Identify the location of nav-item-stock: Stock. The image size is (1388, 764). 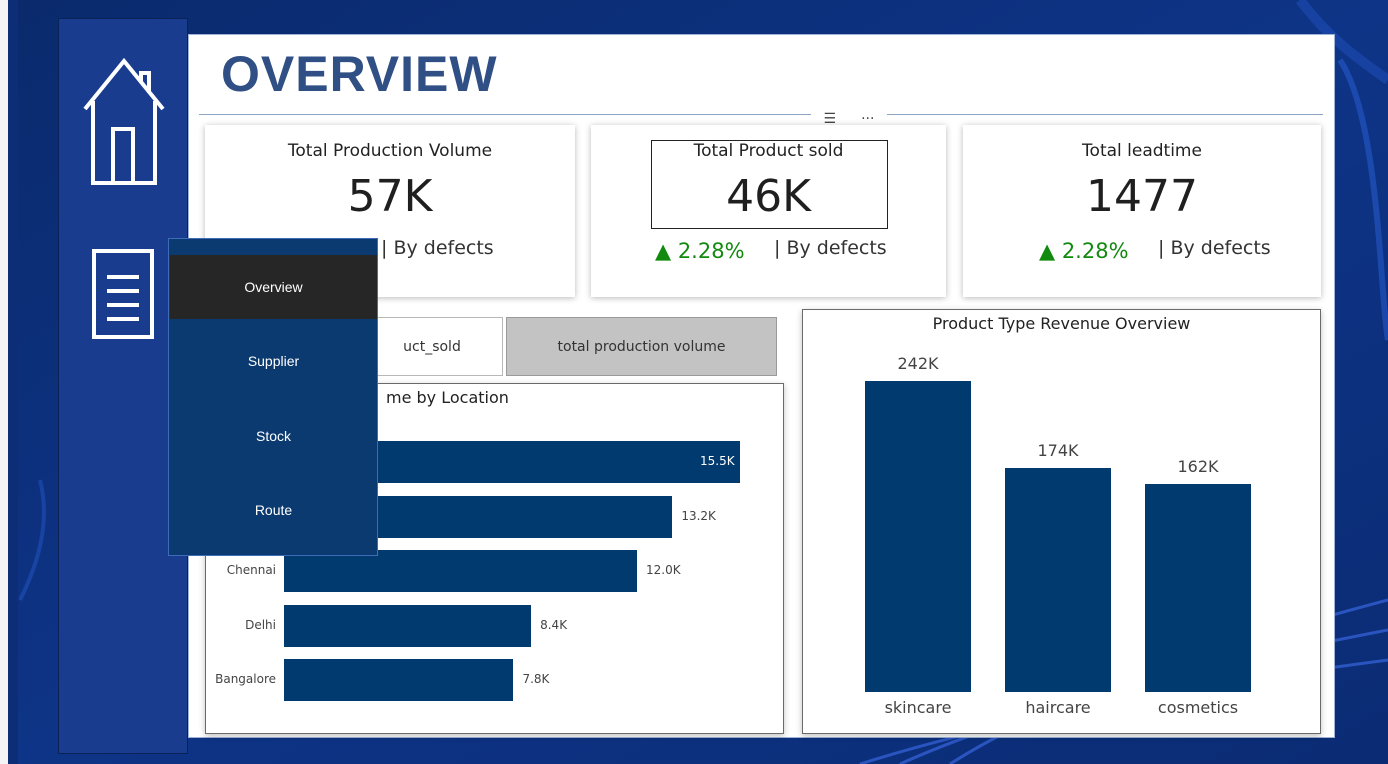
(273, 436).